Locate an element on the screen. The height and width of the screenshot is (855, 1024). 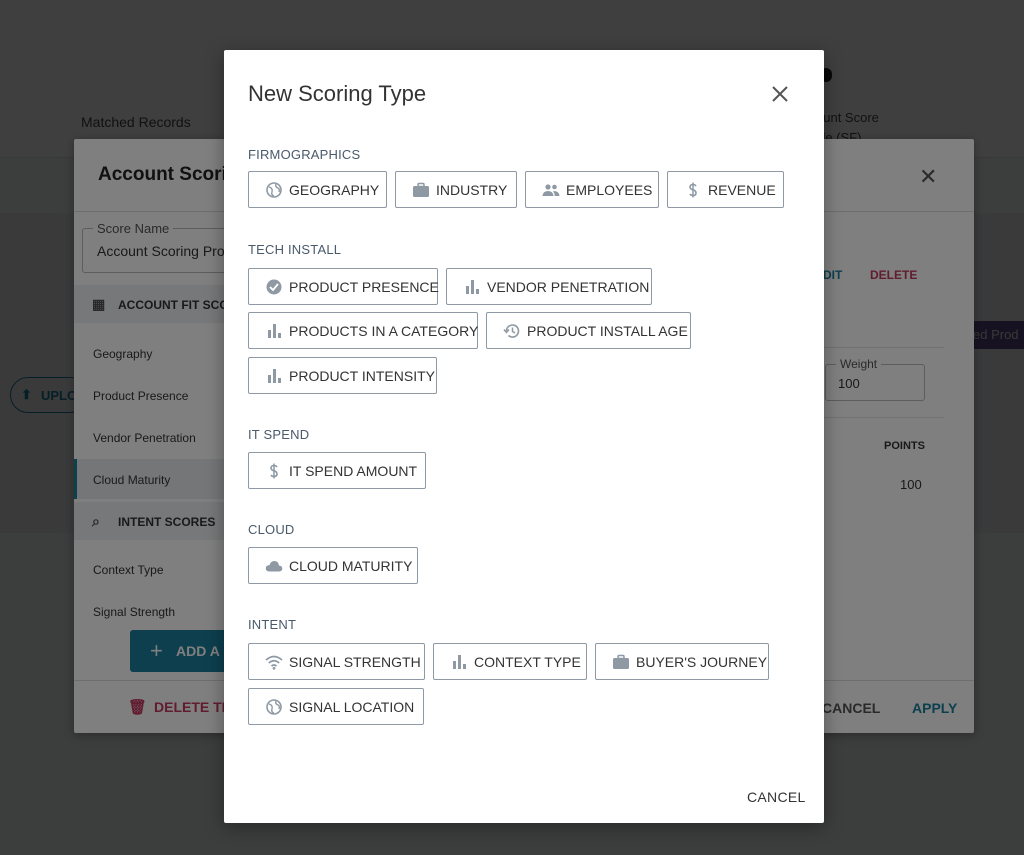
option-label: VENDOR PENETRATION is located at coordinates (568, 287).